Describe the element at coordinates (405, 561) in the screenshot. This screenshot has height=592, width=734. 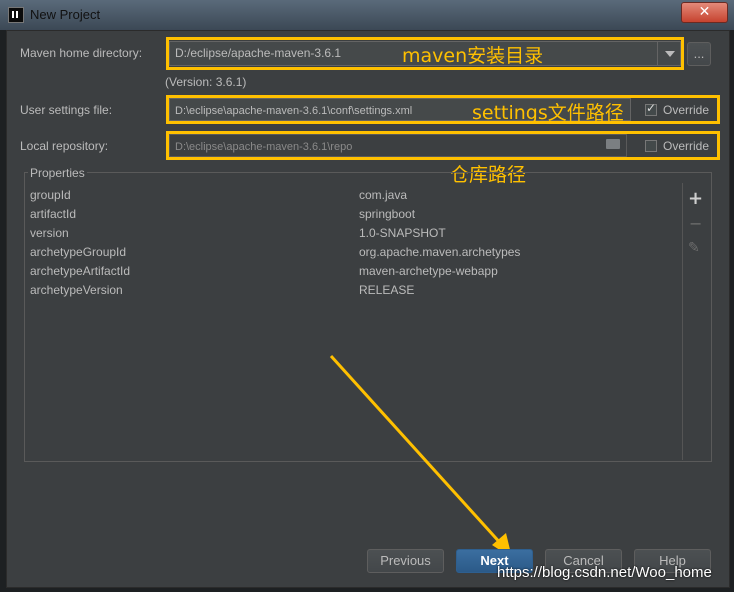
I see `previous-button: Previous` at that location.